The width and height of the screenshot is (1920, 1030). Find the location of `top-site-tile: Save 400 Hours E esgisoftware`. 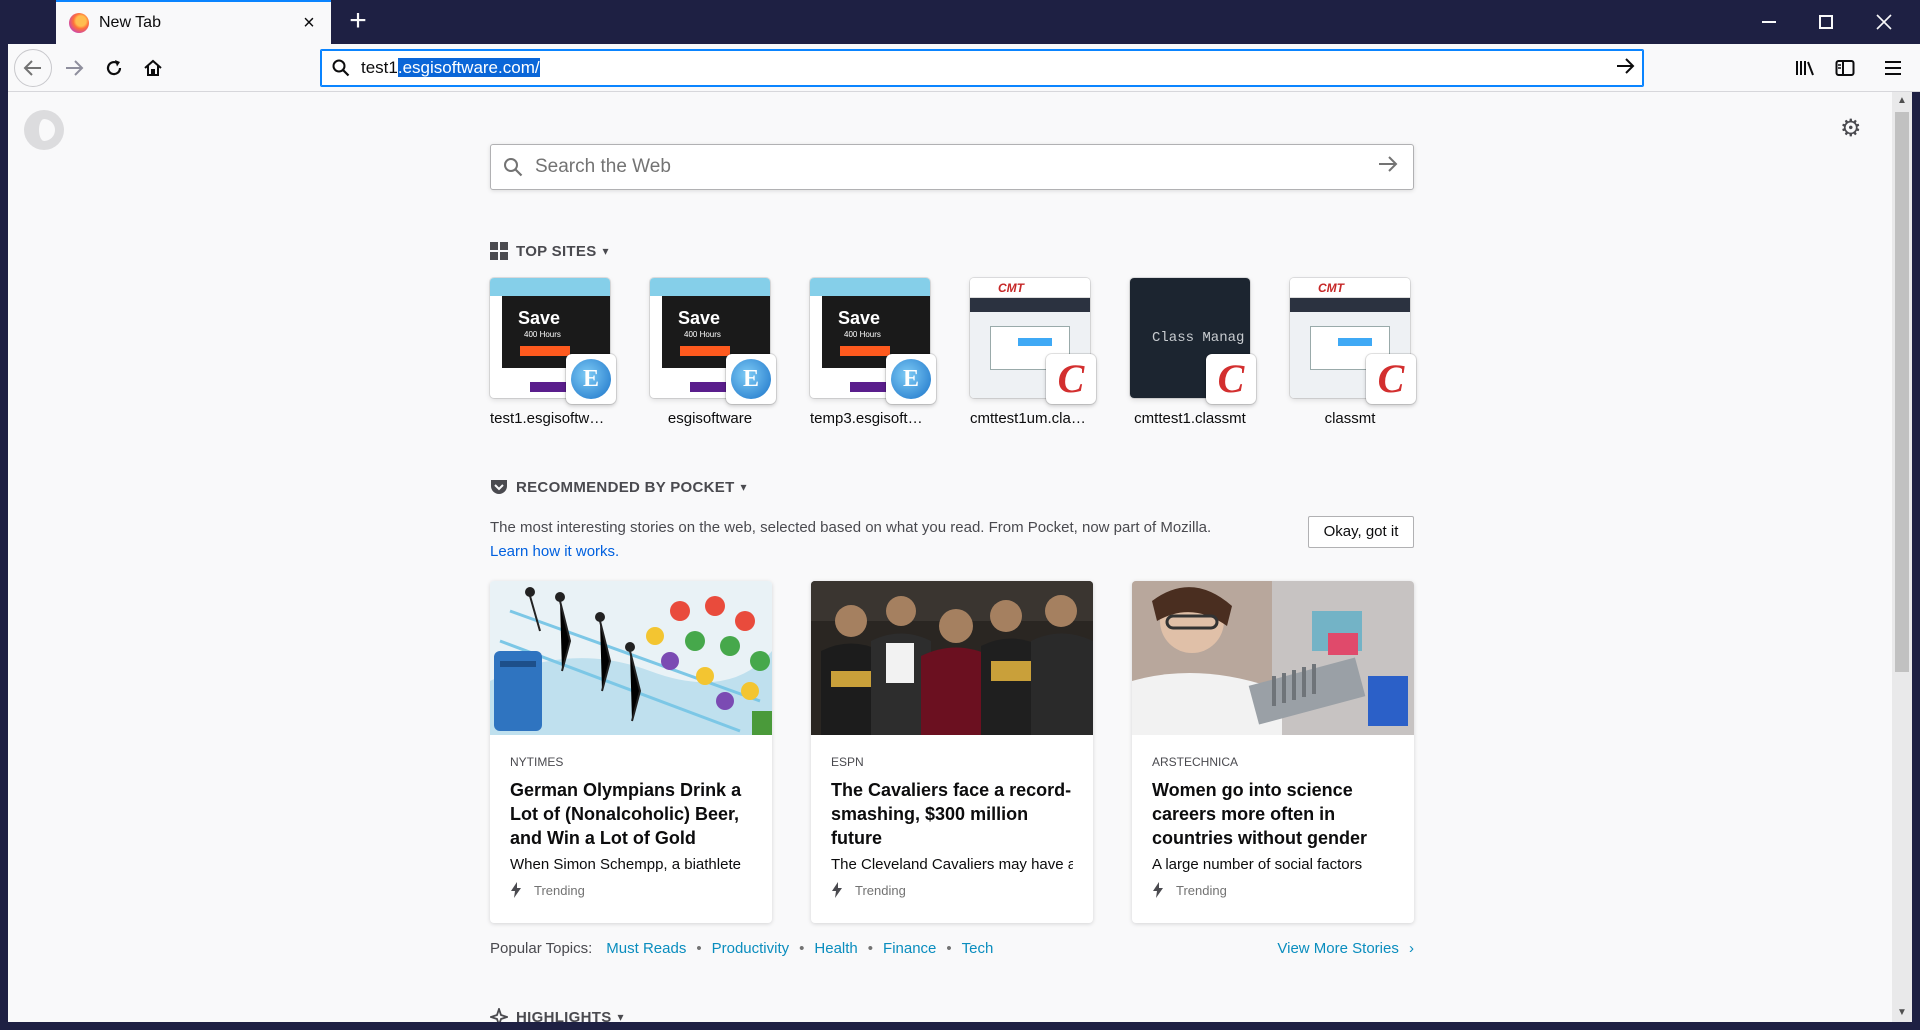

top-site-tile: Save 400 Hours E esgisoftware is located at coordinates (713, 352).